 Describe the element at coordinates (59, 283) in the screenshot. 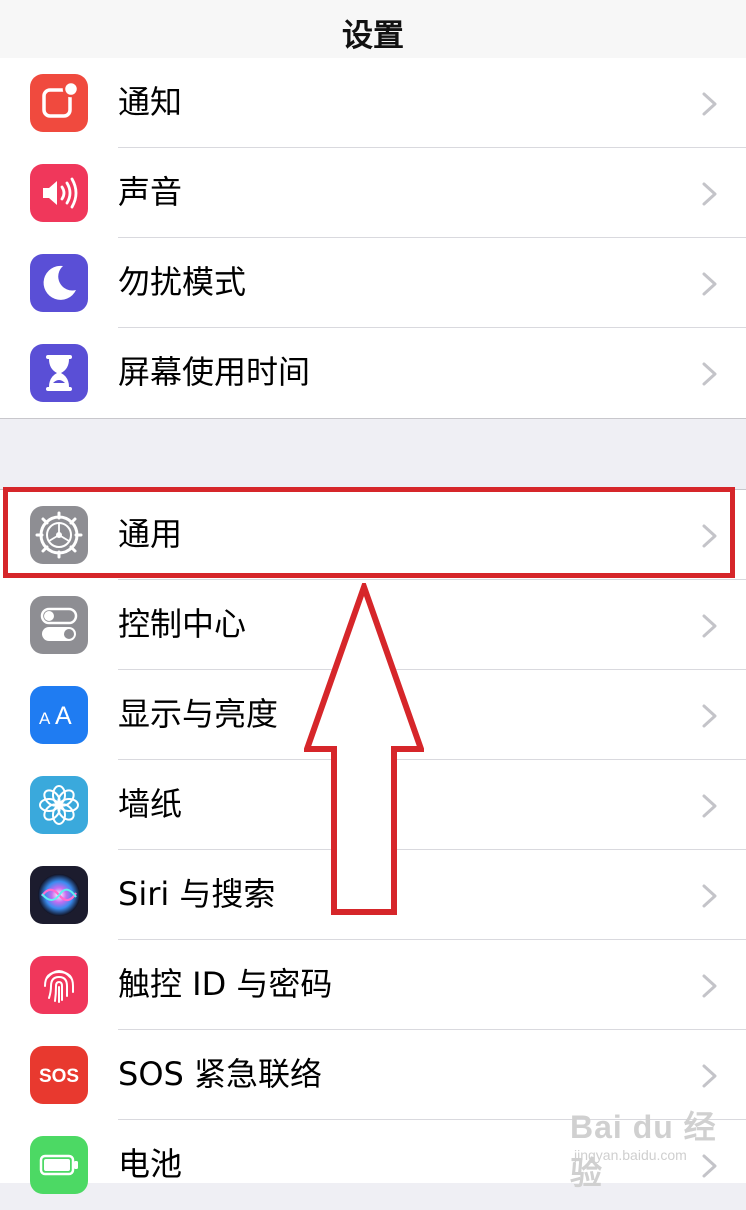

I see `moon-icon` at that location.